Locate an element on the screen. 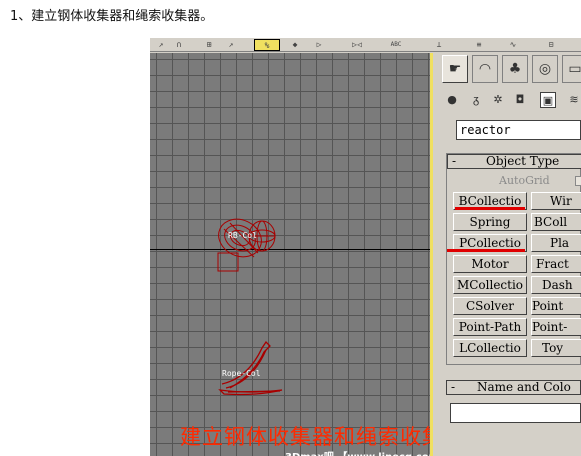 This screenshot has width=581, height=456. l-collection-button: LCollectio is located at coordinates (490, 348).